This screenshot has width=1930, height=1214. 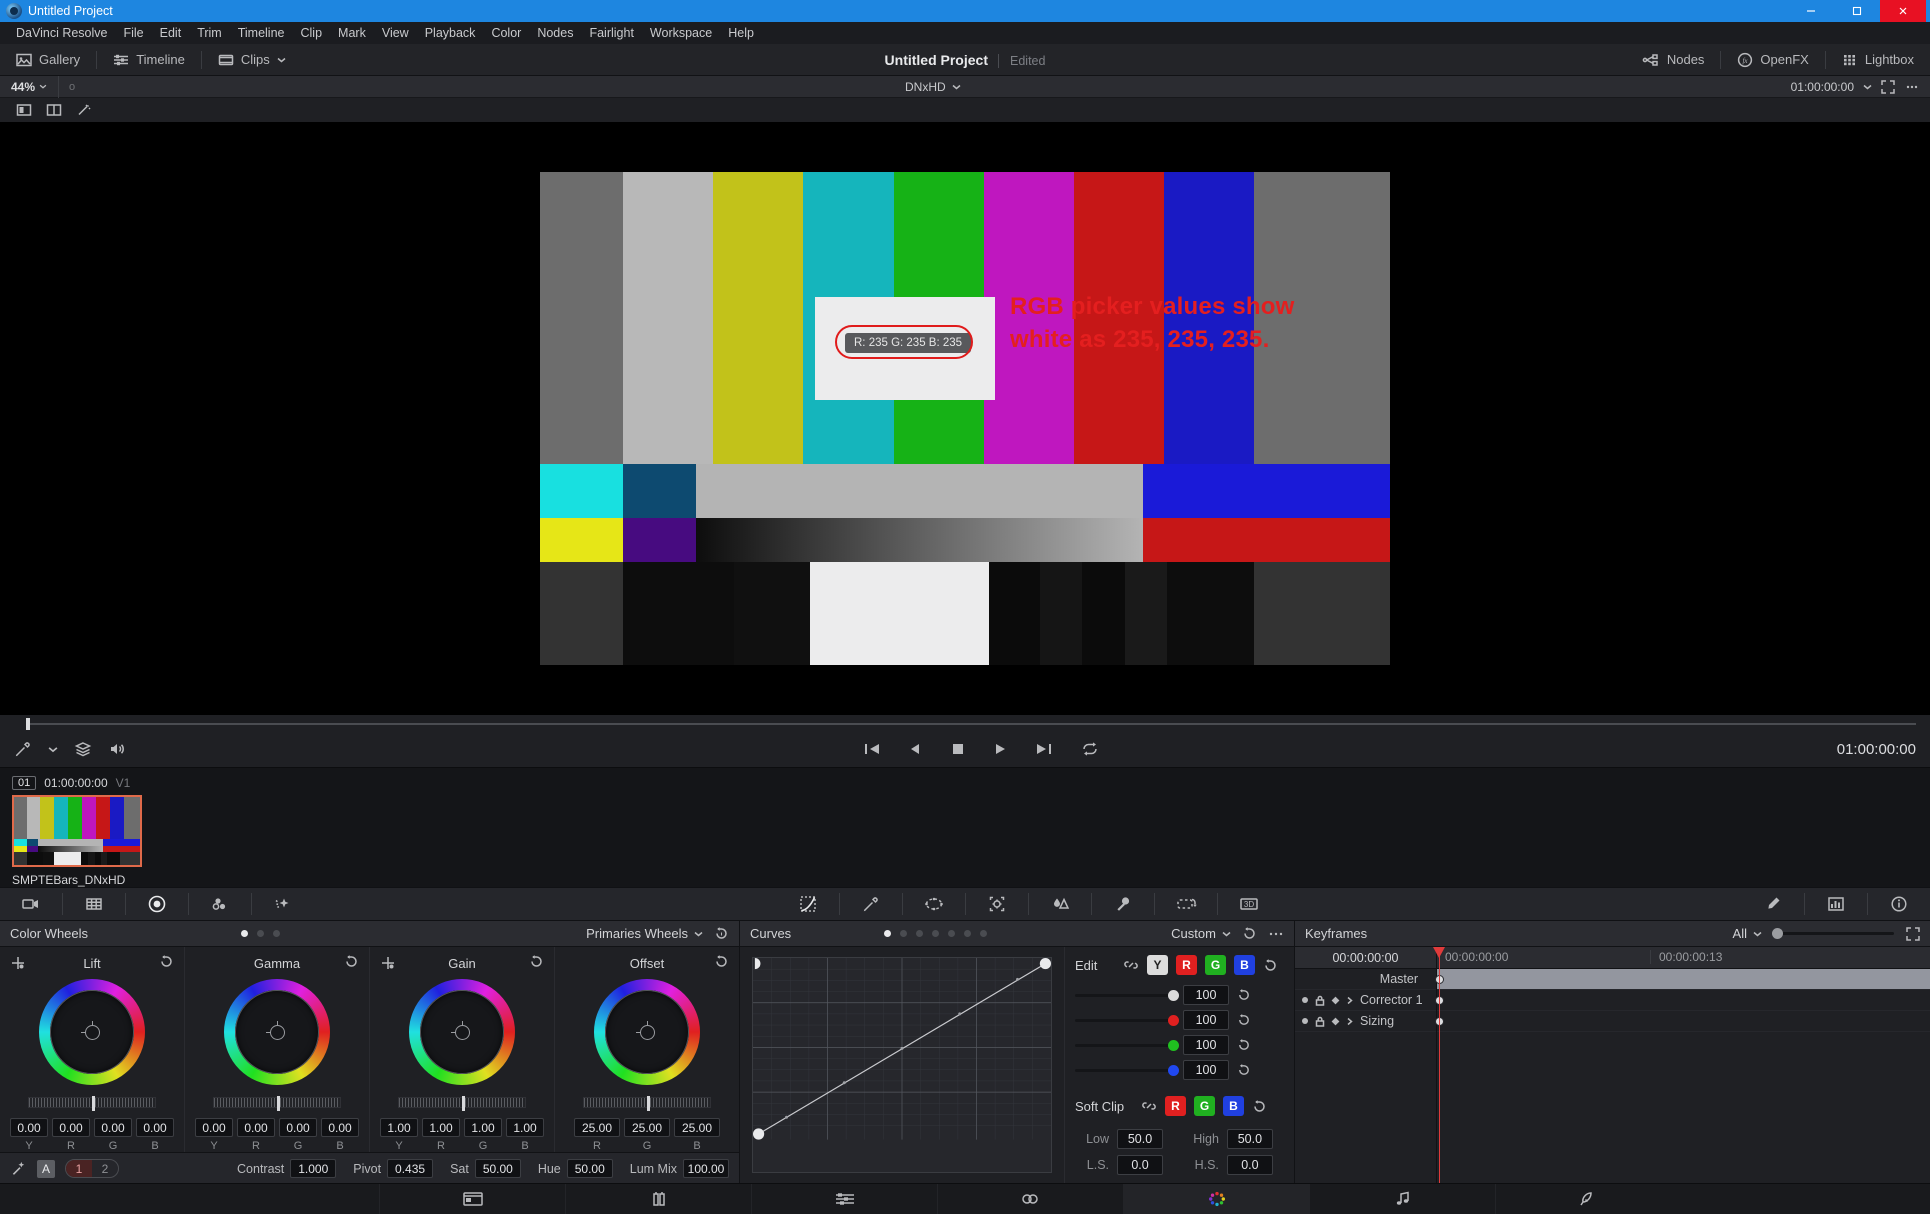 What do you see at coordinates (1878, 60) in the screenshot?
I see `lightbox-button: Lightbox` at bounding box center [1878, 60].